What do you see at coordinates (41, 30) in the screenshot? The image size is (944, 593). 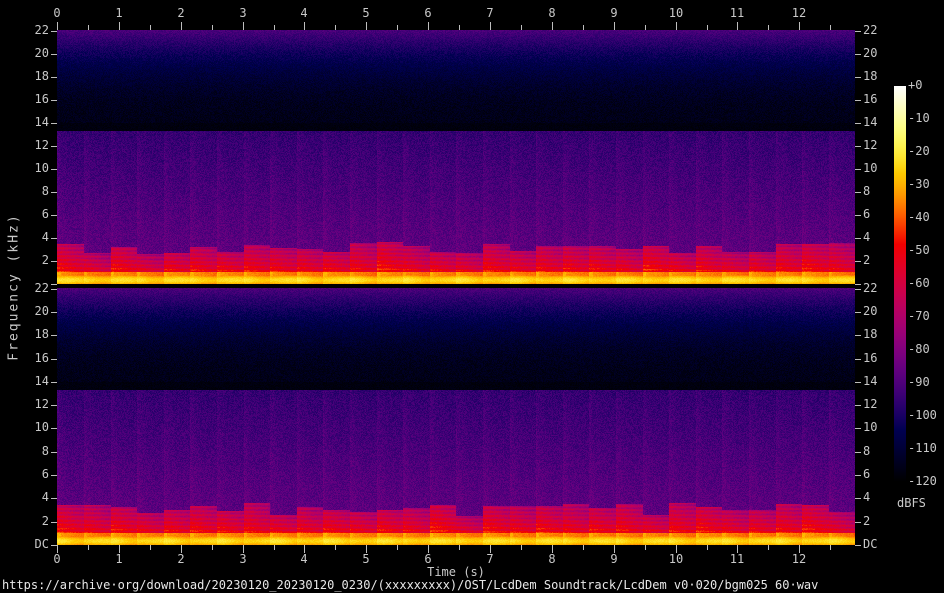 I see `freq-tick-label-left: 22` at bounding box center [41, 30].